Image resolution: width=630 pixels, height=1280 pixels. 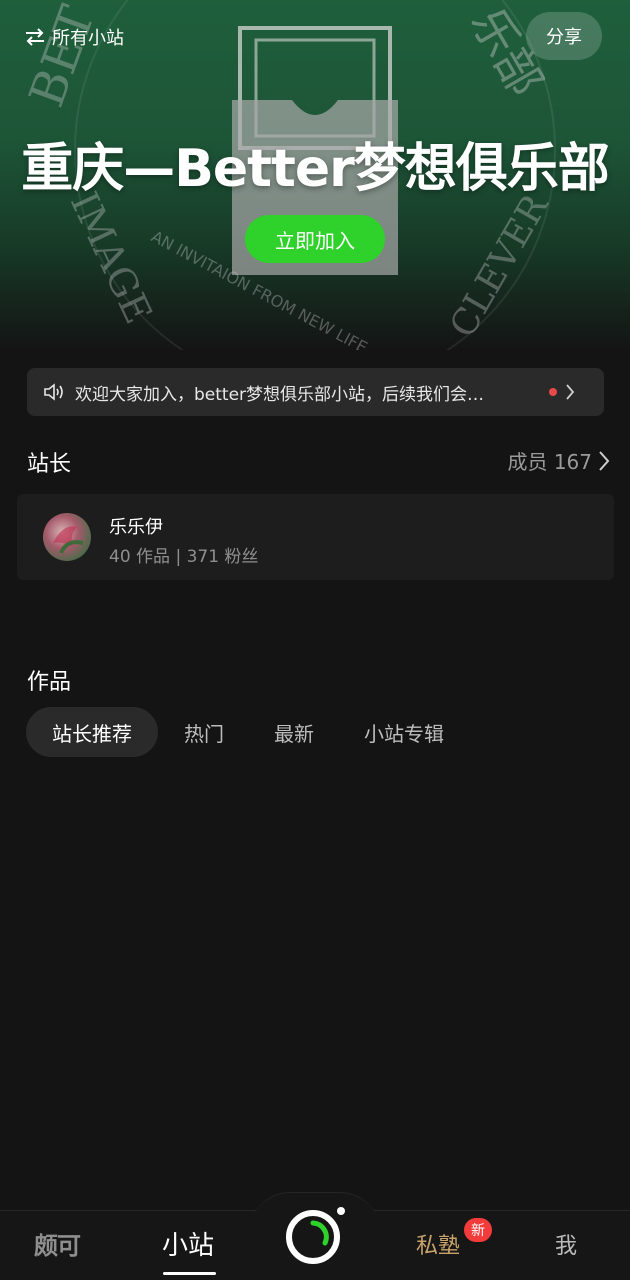 What do you see at coordinates (438, 1244) in the screenshot?
I see `nav-private-school: 私塾` at bounding box center [438, 1244].